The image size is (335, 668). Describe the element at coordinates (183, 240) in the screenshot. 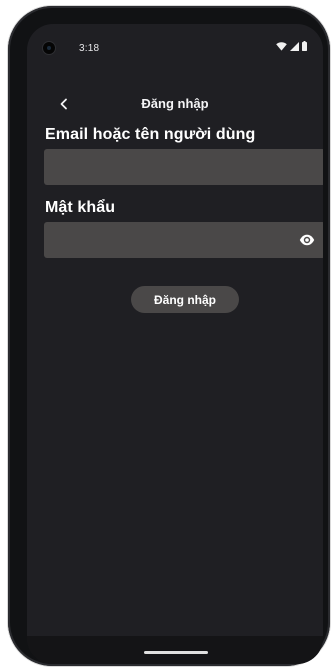

I see `password-field` at that location.